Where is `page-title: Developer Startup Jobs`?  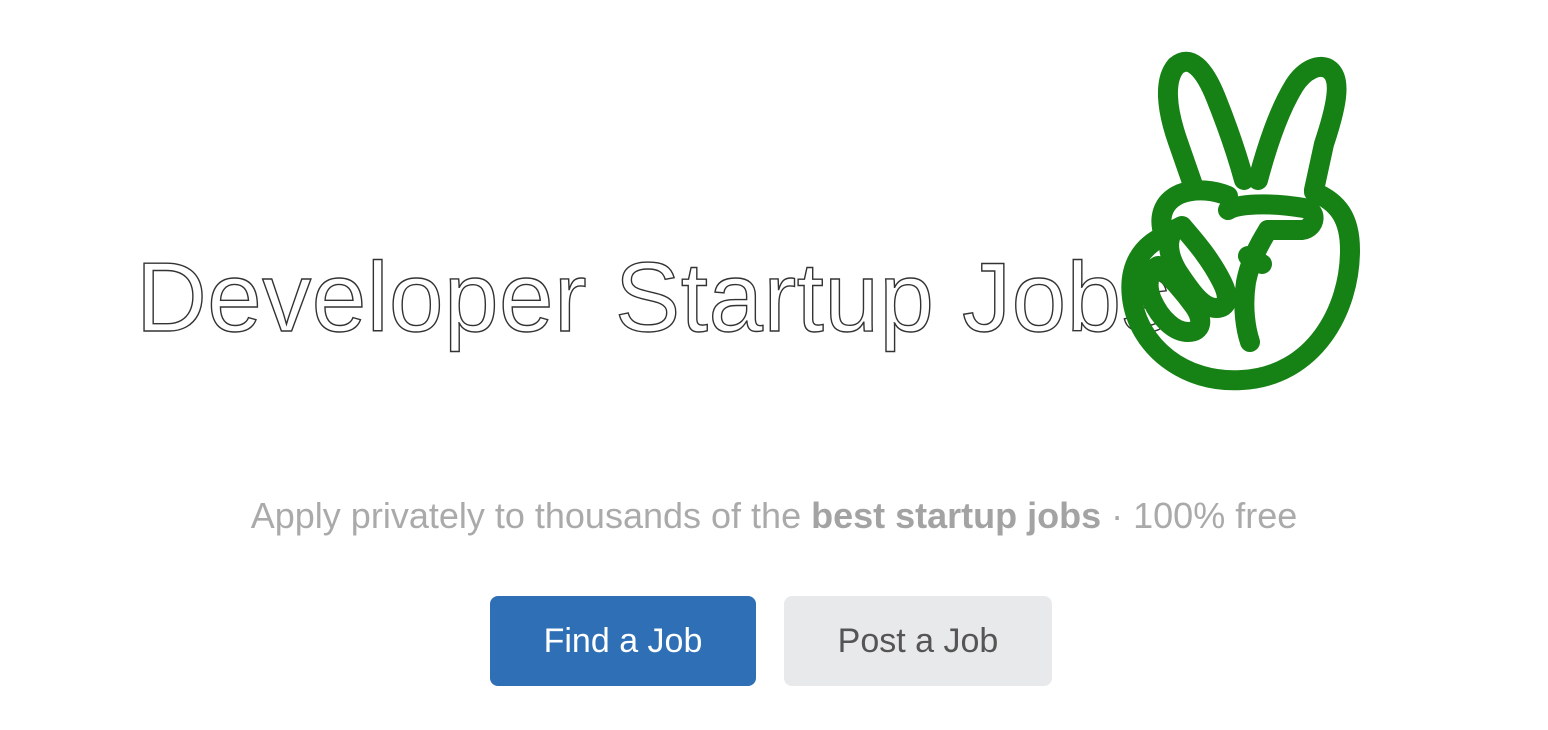
page-title: Developer Startup Jobs is located at coordinates (653, 297).